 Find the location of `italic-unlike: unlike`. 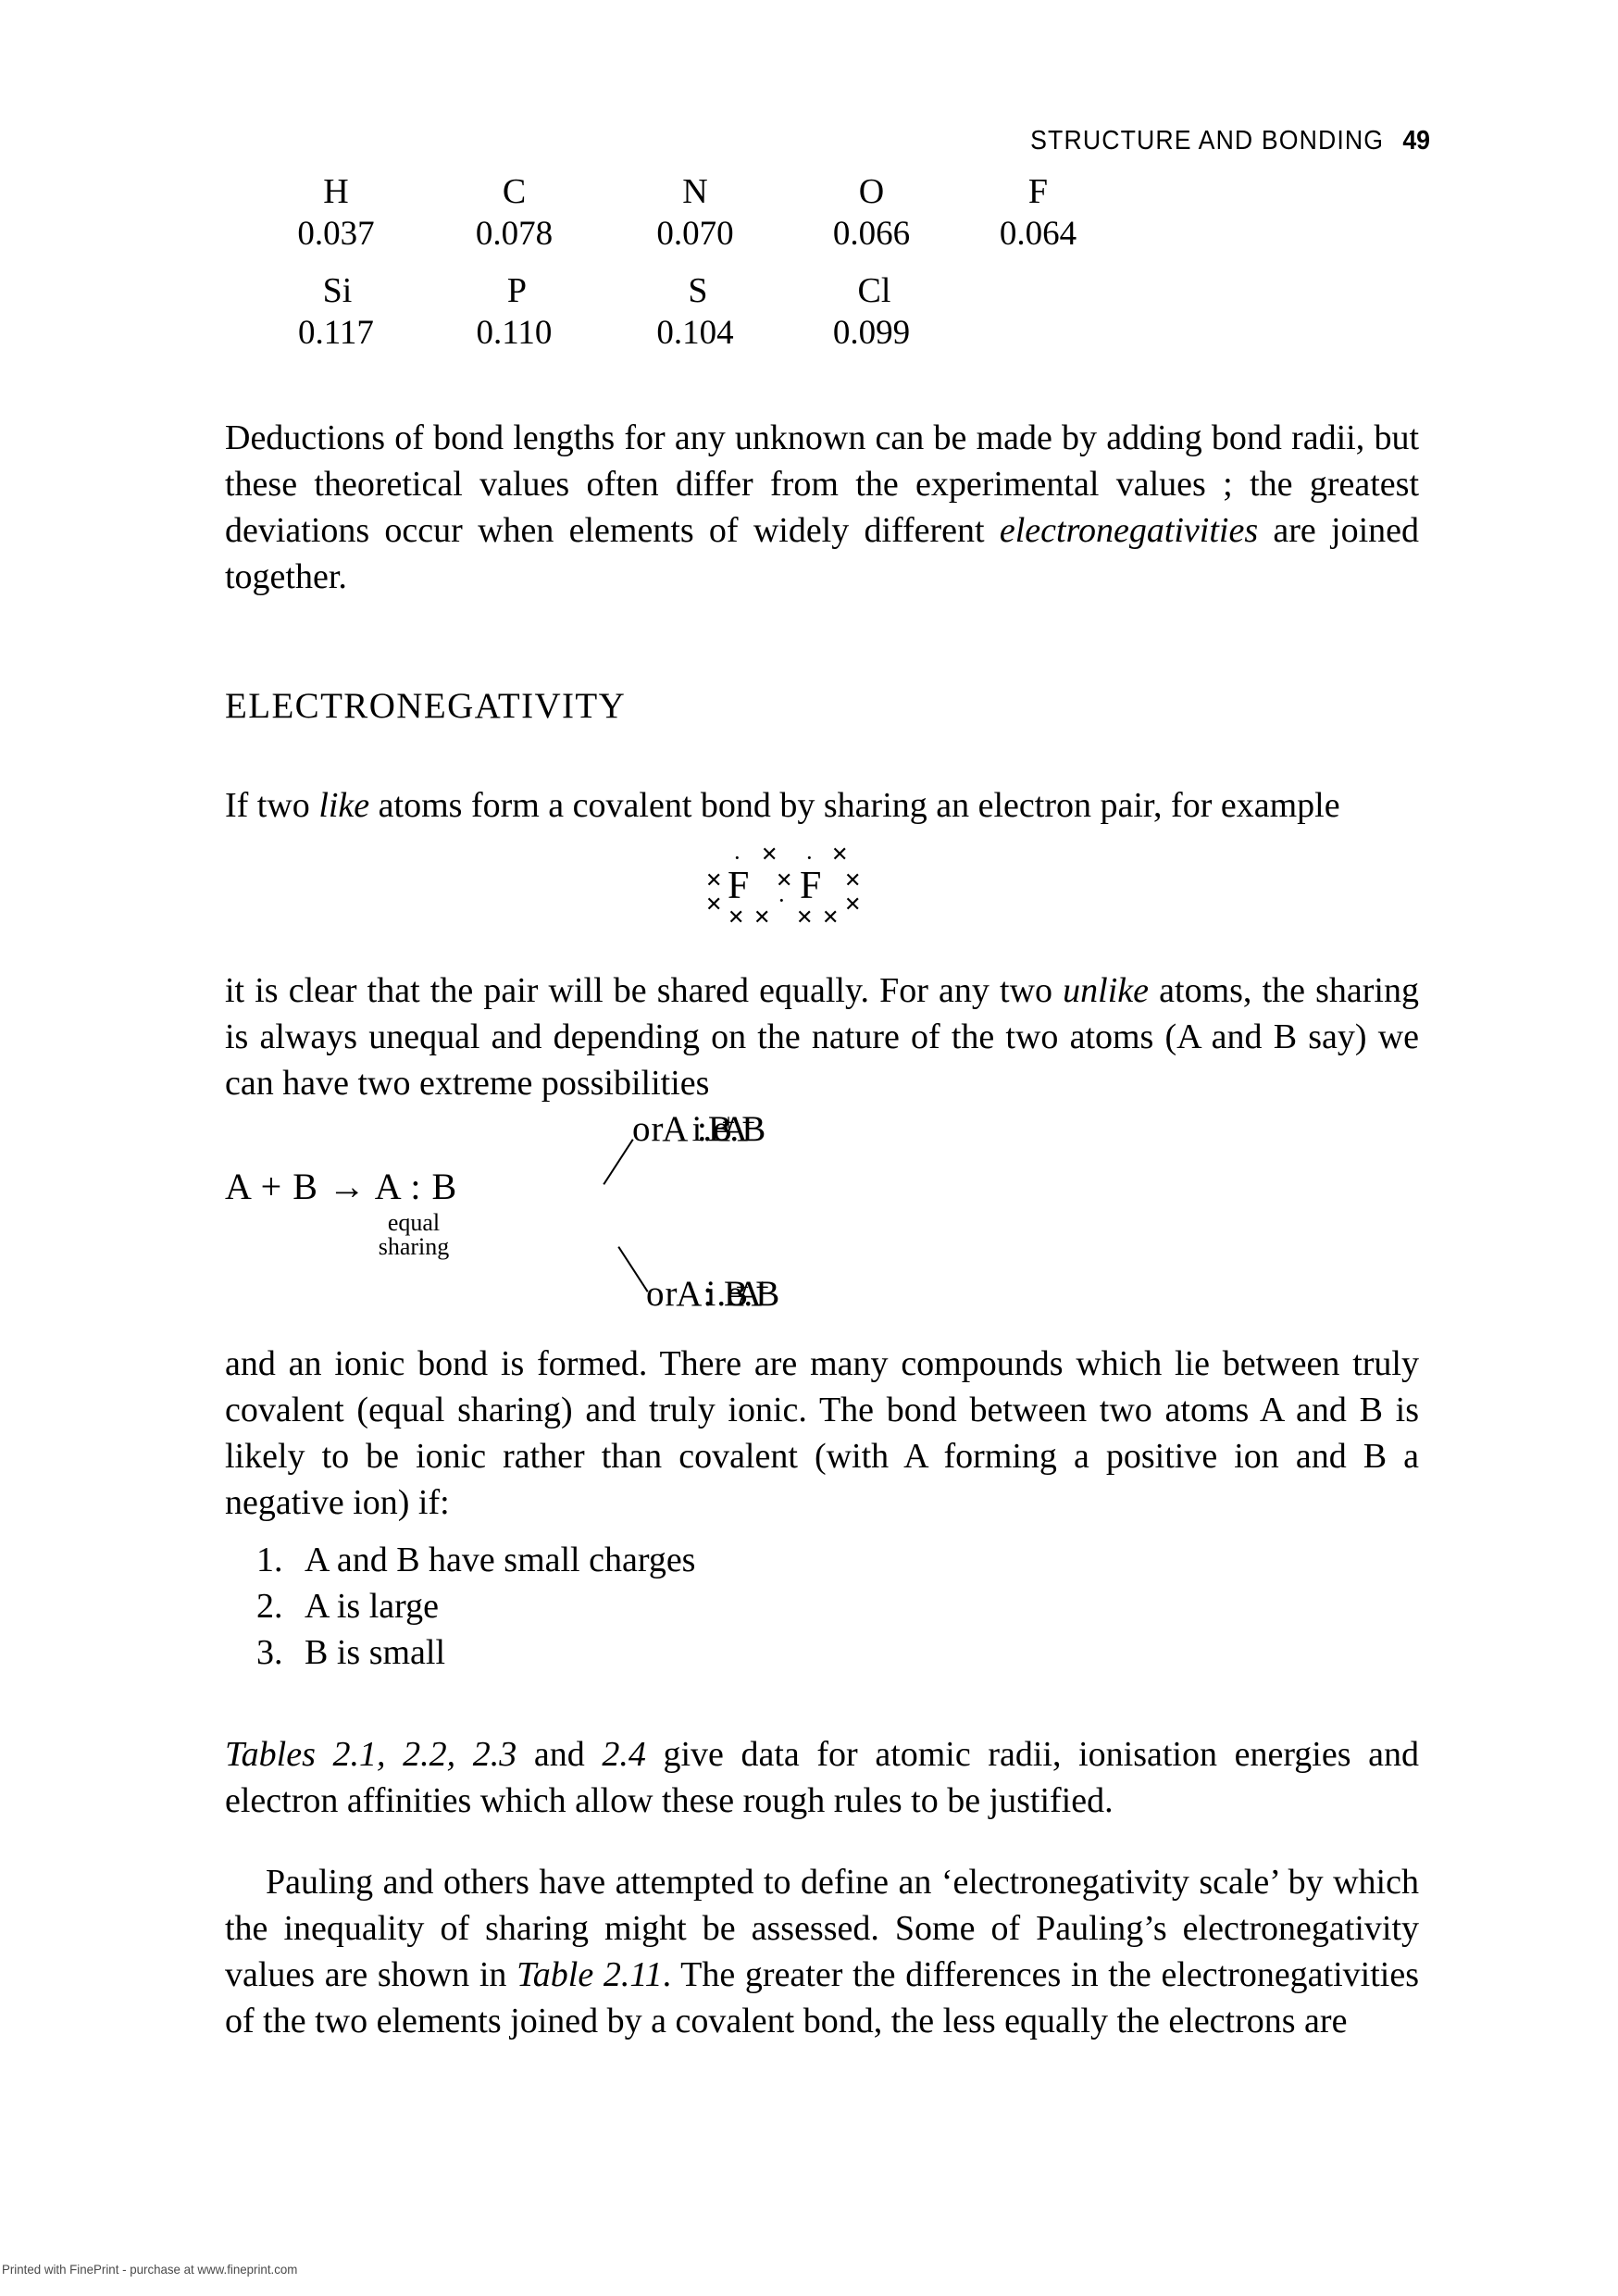

italic-unlike: unlike is located at coordinates (1106, 991).